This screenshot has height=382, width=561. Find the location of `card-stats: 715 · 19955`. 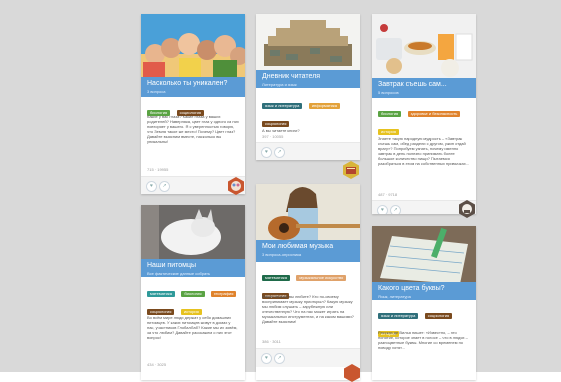

card-stats: 715 · 19955 is located at coordinates (158, 169).